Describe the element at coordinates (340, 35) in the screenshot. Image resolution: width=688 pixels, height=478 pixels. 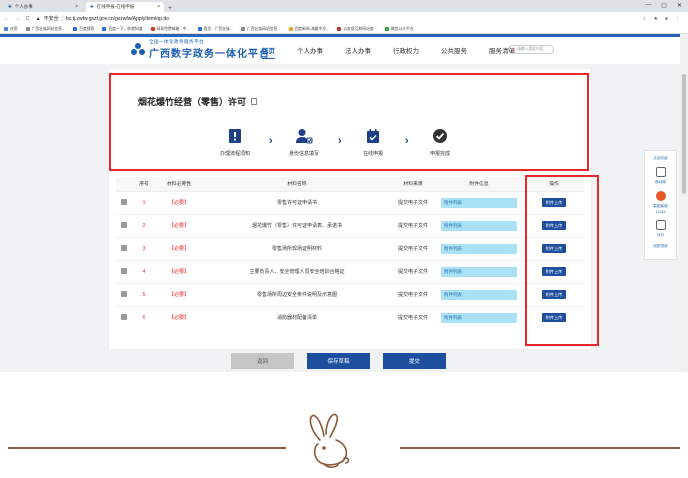
I see `header-accent-bar` at that location.